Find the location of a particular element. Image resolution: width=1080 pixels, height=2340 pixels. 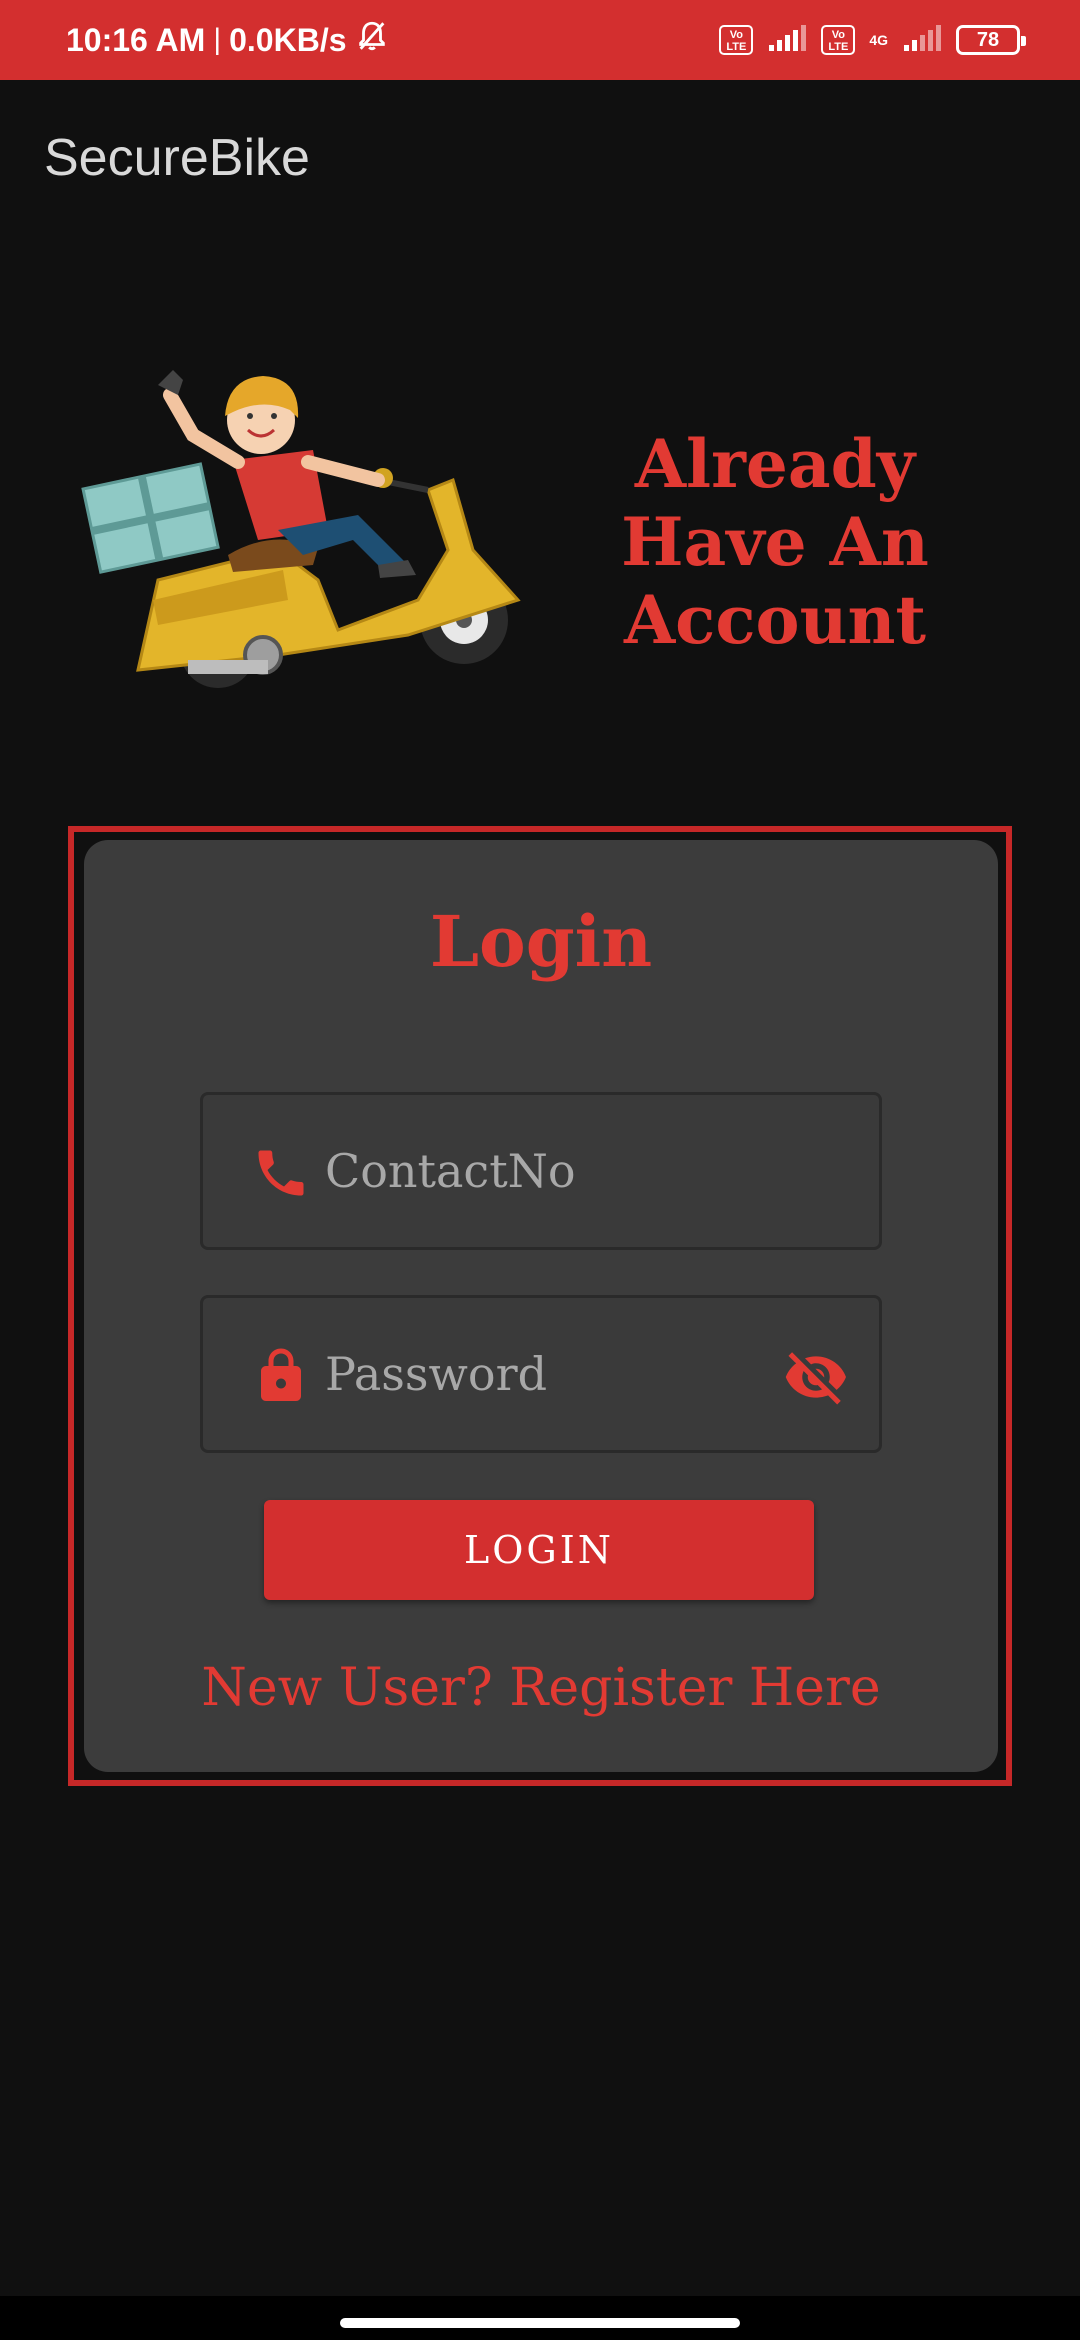

contact-field: ContactNo is located at coordinates (541, 1171).